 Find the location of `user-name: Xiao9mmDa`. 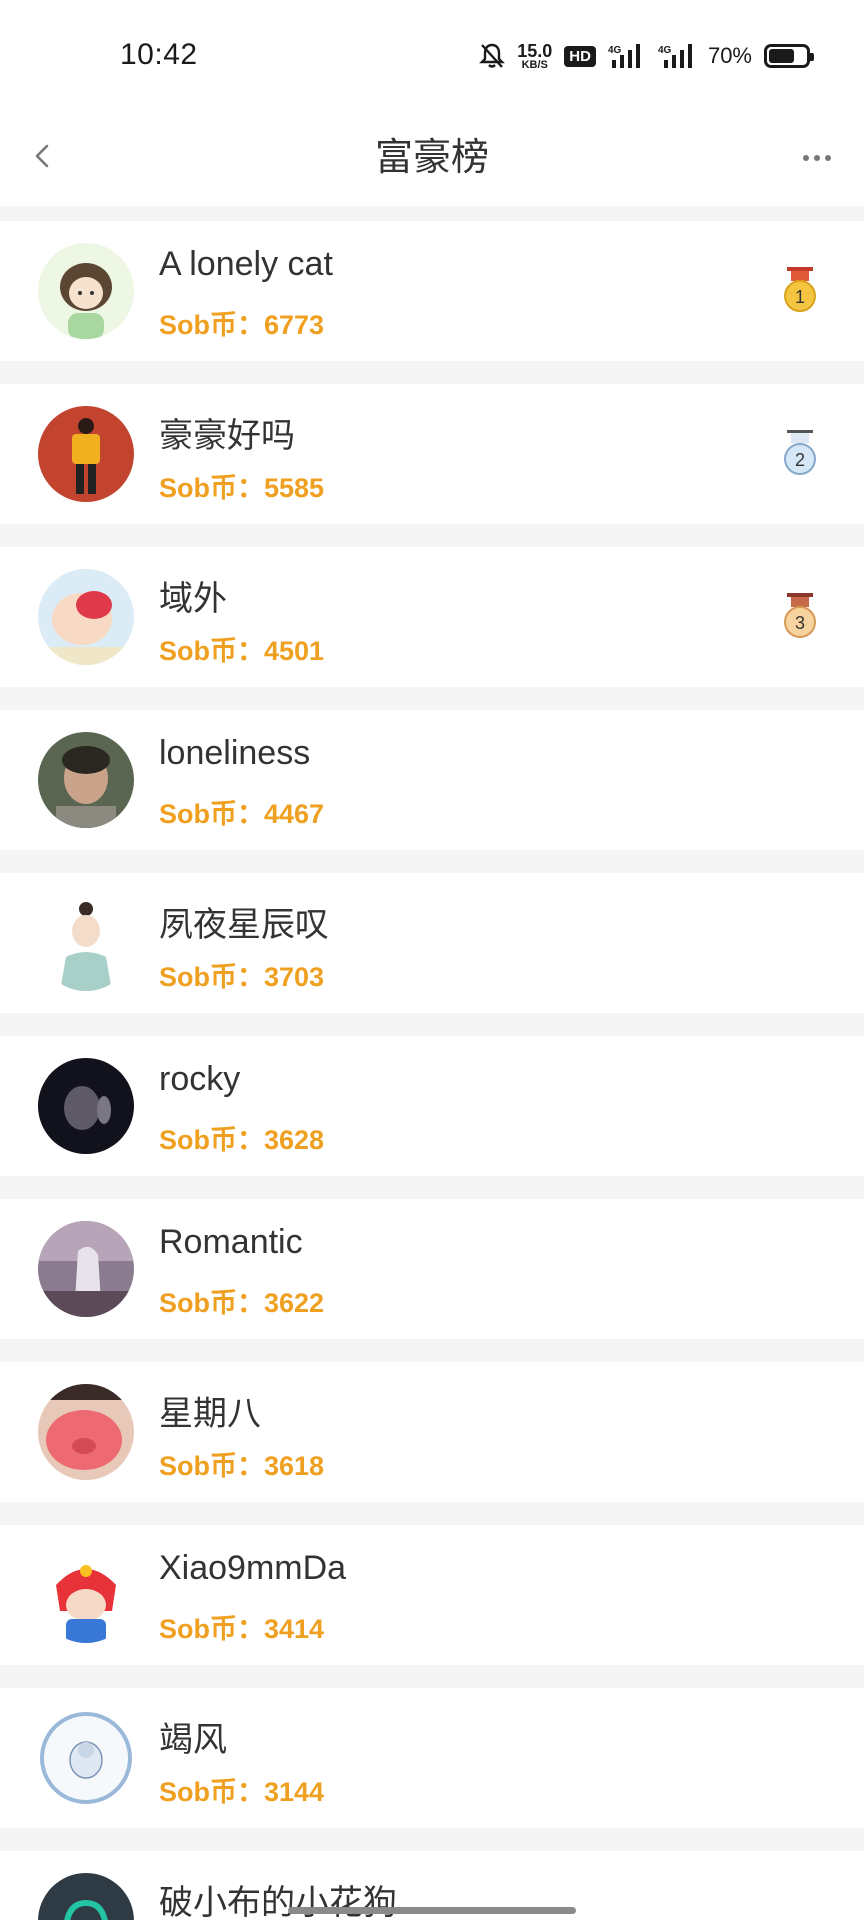

user-name: Xiao9mmDa is located at coordinates (253, 1568).